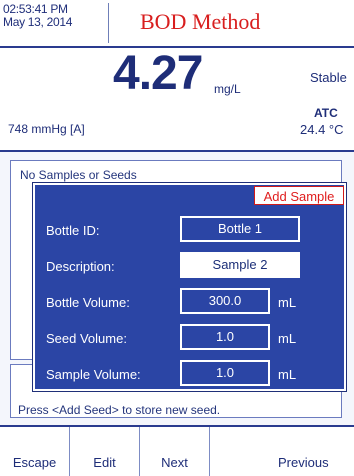 This screenshot has width=354, height=476. Describe the element at coordinates (227, 89) in the screenshot. I see `reading-unit: mg/L` at that location.